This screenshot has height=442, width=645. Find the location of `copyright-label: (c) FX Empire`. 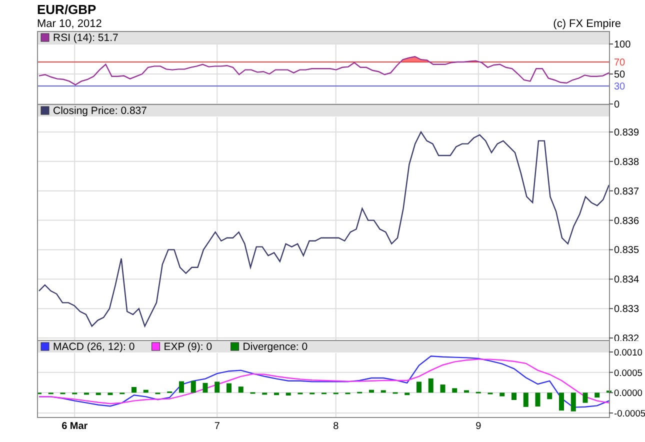

copyright-label: (c) FX Empire is located at coordinates (587, 24).